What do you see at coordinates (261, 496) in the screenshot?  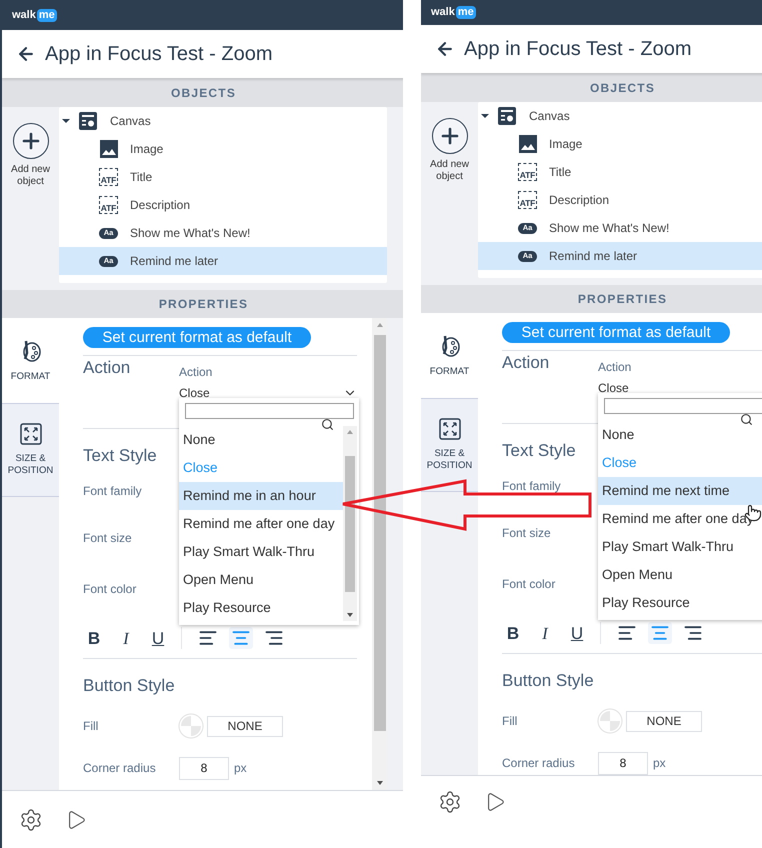 I see `dropdown-option: Remind me in an hour` at bounding box center [261, 496].